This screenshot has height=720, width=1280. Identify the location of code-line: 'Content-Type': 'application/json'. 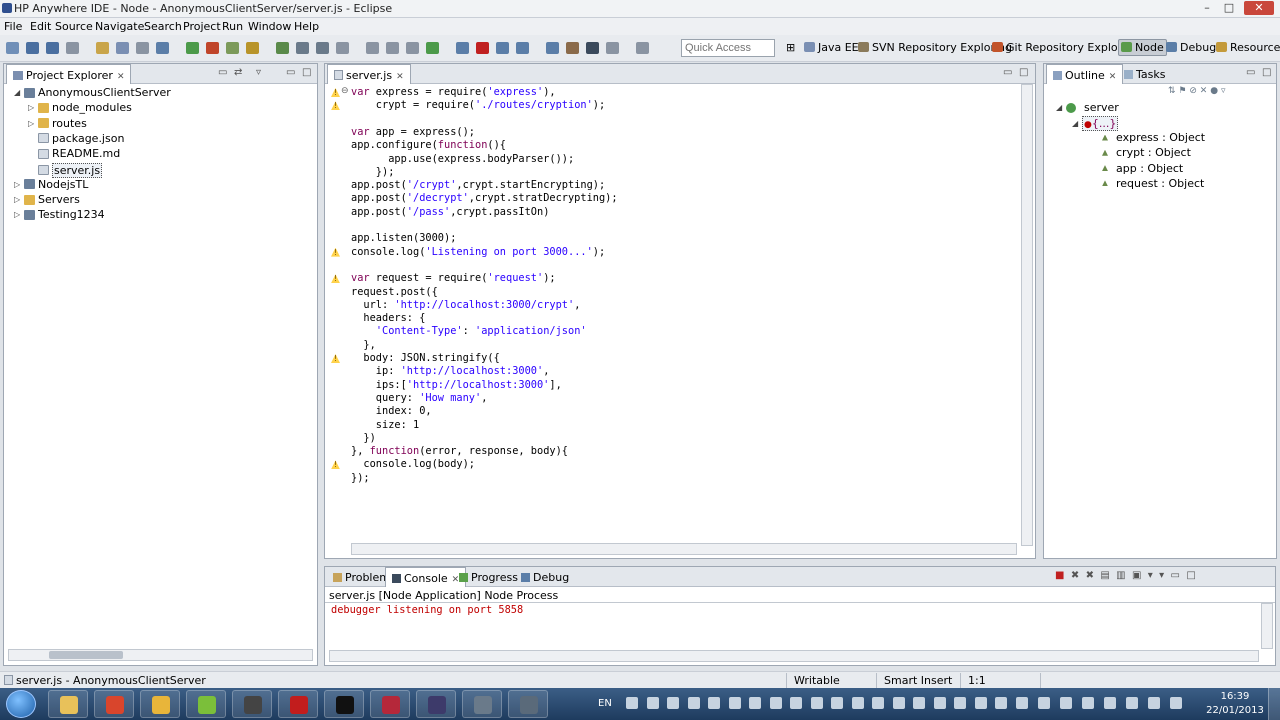
(469, 331).